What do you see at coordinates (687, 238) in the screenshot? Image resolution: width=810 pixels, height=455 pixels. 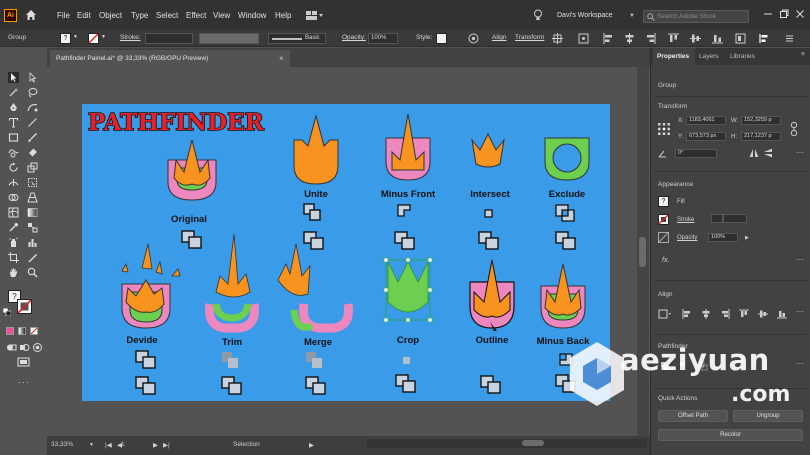 I see `opacity-label: Opacity` at bounding box center [687, 238].